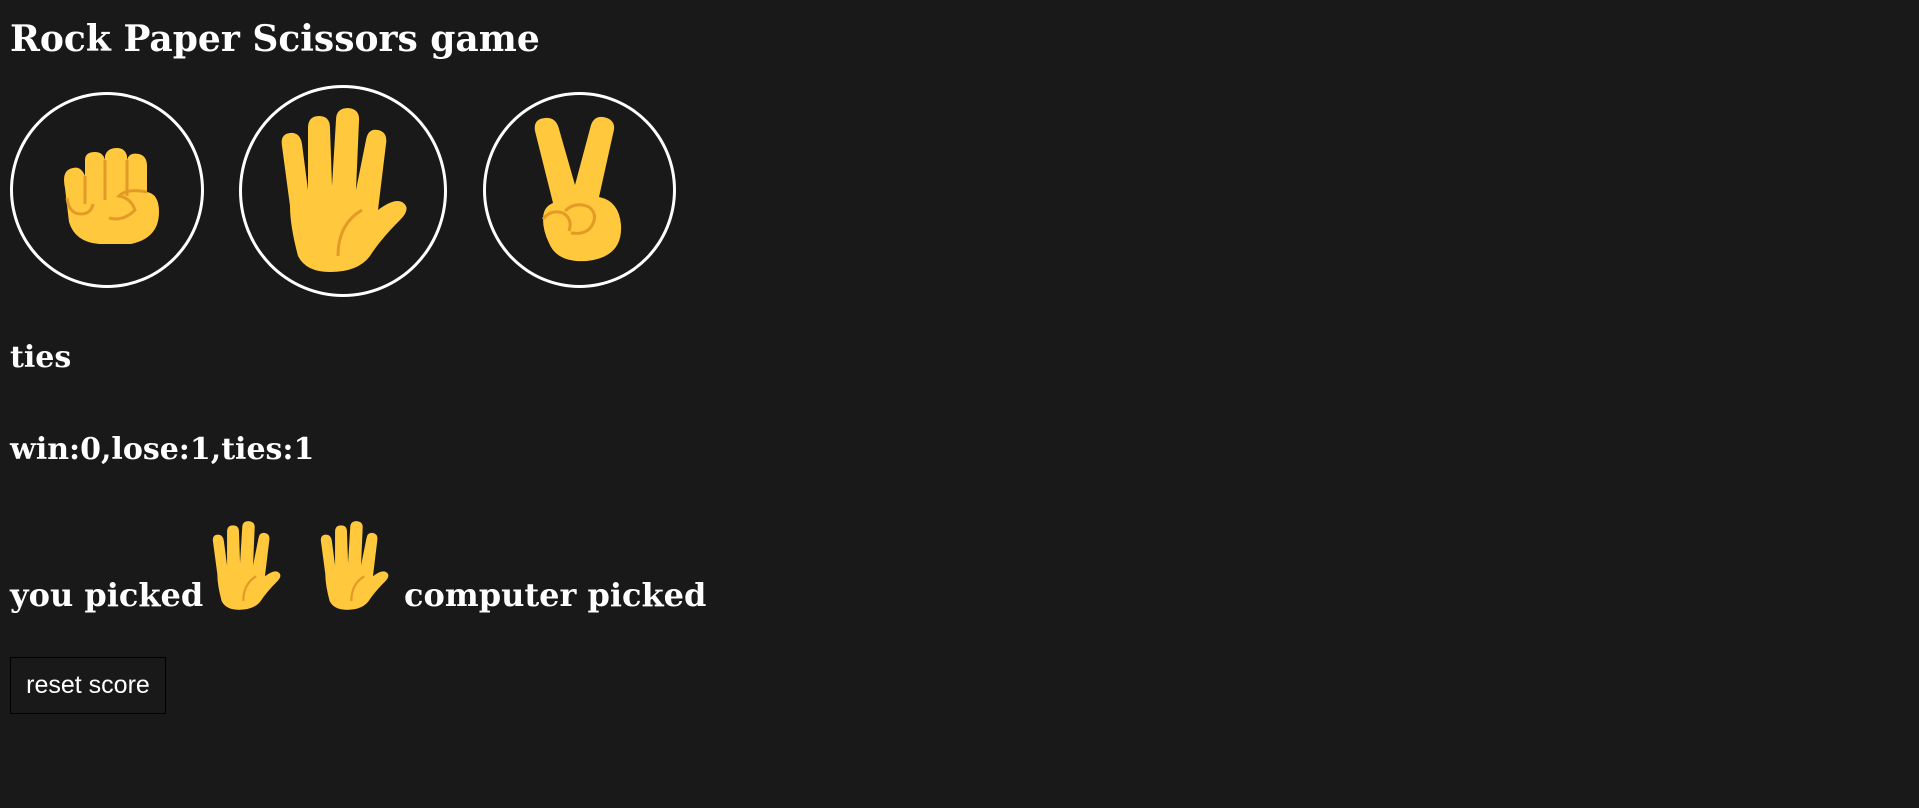 The width and height of the screenshot is (1919, 808). Describe the element at coordinates (246, 568) in the screenshot. I see `you-pick-raised-hand-icon` at that location.